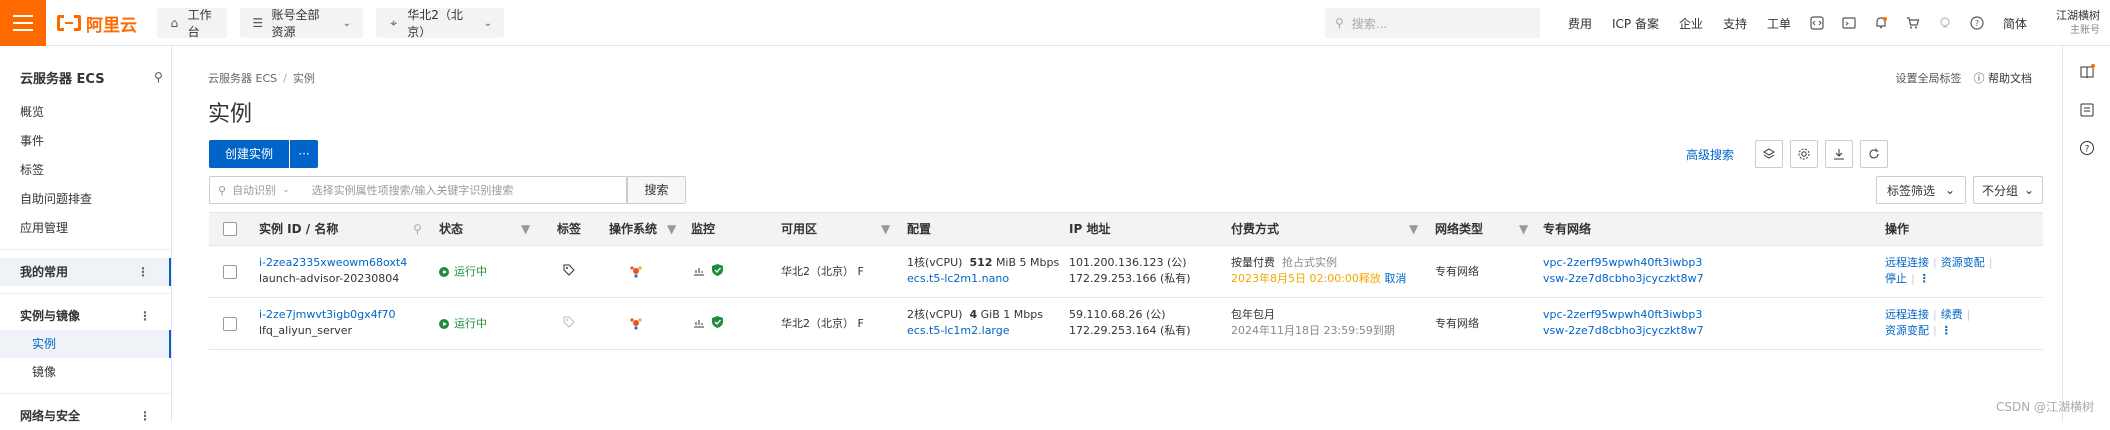 The image size is (2110, 430). I want to click on link-billing: 费用, so click(1580, 23).